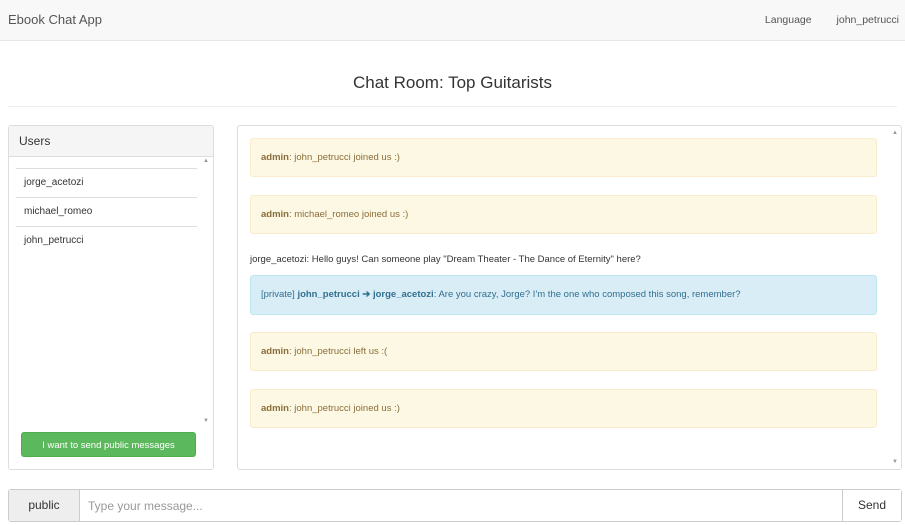 This screenshot has width=905, height=525. What do you see at coordinates (55, 19) in the screenshot?
I see `app-brand: Ebook Chat App` at bounding box center [55, 19].